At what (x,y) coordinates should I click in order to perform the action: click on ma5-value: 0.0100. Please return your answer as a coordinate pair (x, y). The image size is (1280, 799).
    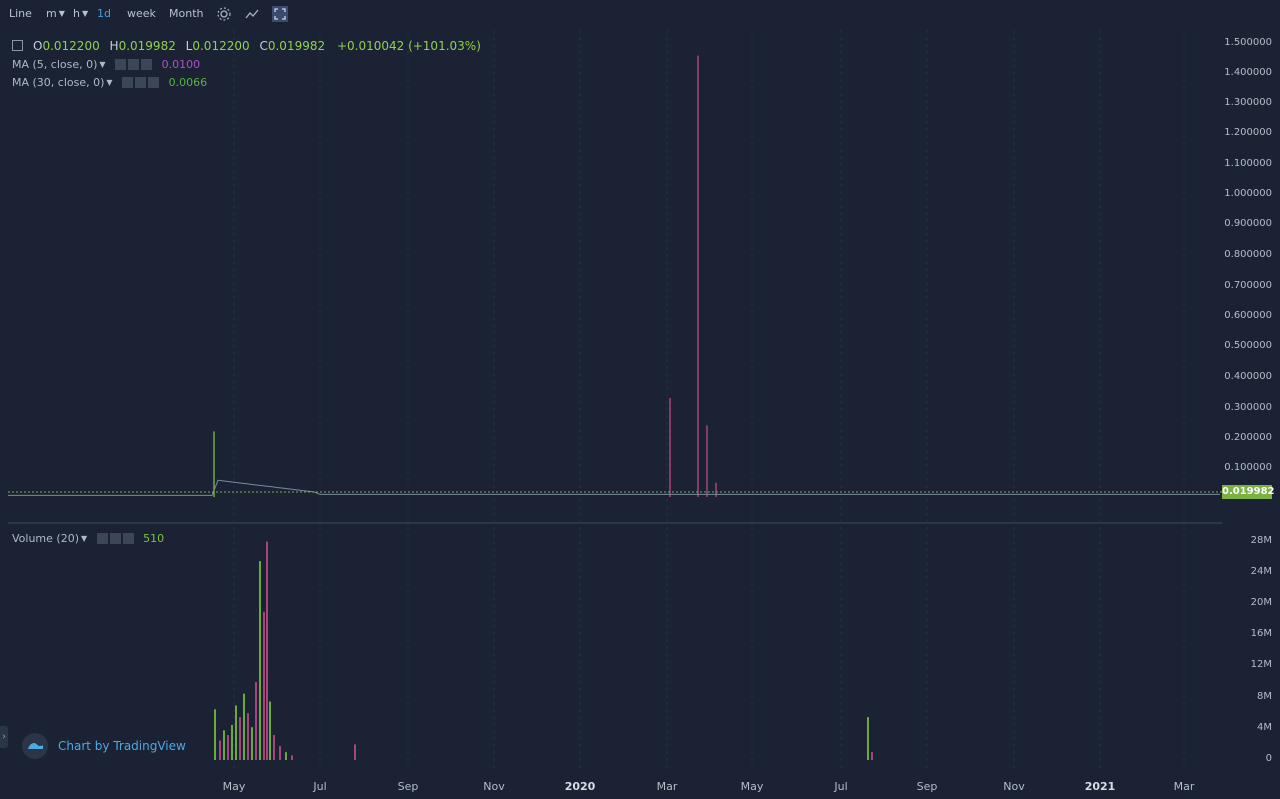
    Looking at the image, I should click on (181, 64).